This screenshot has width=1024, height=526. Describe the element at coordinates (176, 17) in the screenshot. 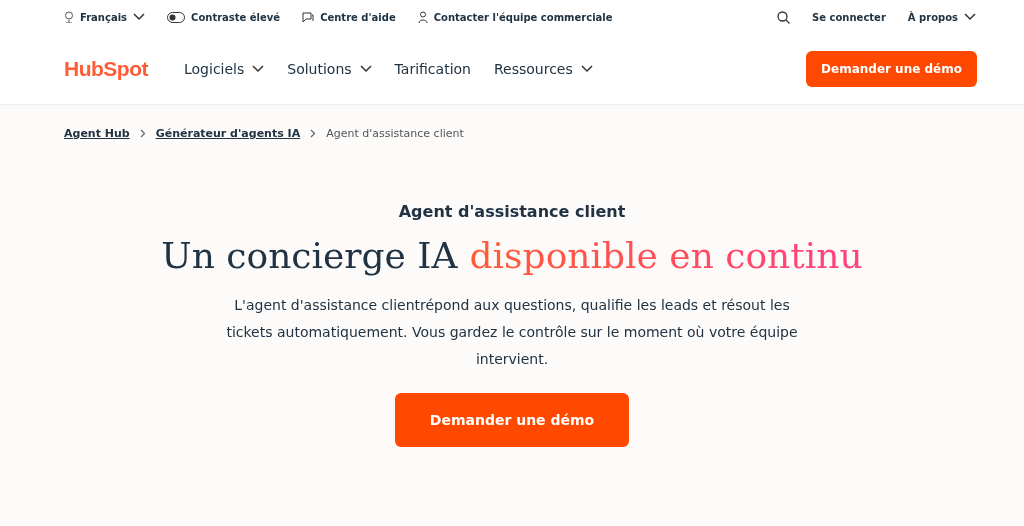

I see `toggle-icon` at that location.